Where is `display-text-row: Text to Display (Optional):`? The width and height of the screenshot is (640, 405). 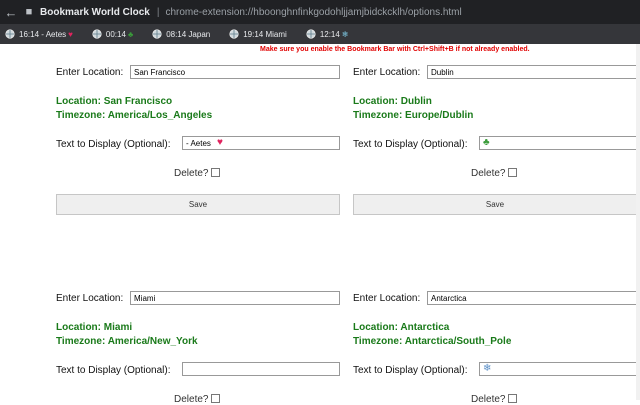 display-text-row: Text to Display (Optional): is located at coordinates (198, 369).